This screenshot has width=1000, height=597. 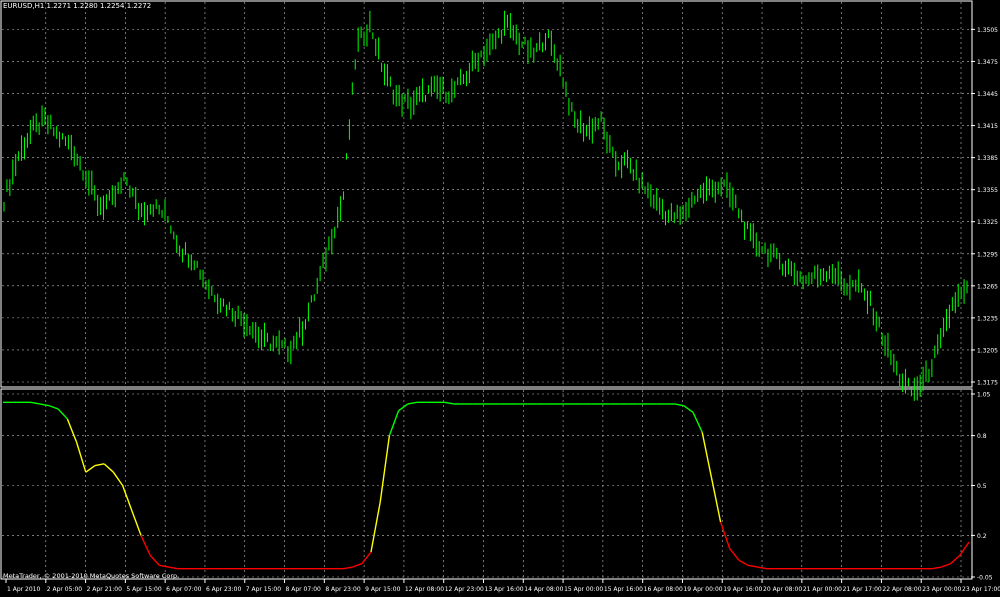 I want to click on y-tick-label: 1.3475, so click(x=987, y=62).